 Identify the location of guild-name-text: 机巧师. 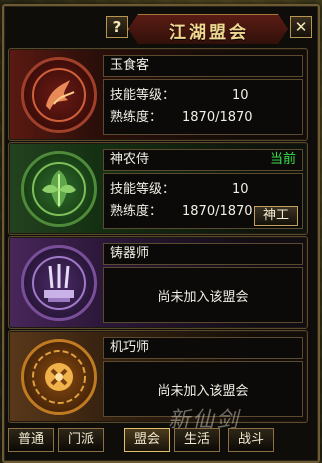
(130, 347).